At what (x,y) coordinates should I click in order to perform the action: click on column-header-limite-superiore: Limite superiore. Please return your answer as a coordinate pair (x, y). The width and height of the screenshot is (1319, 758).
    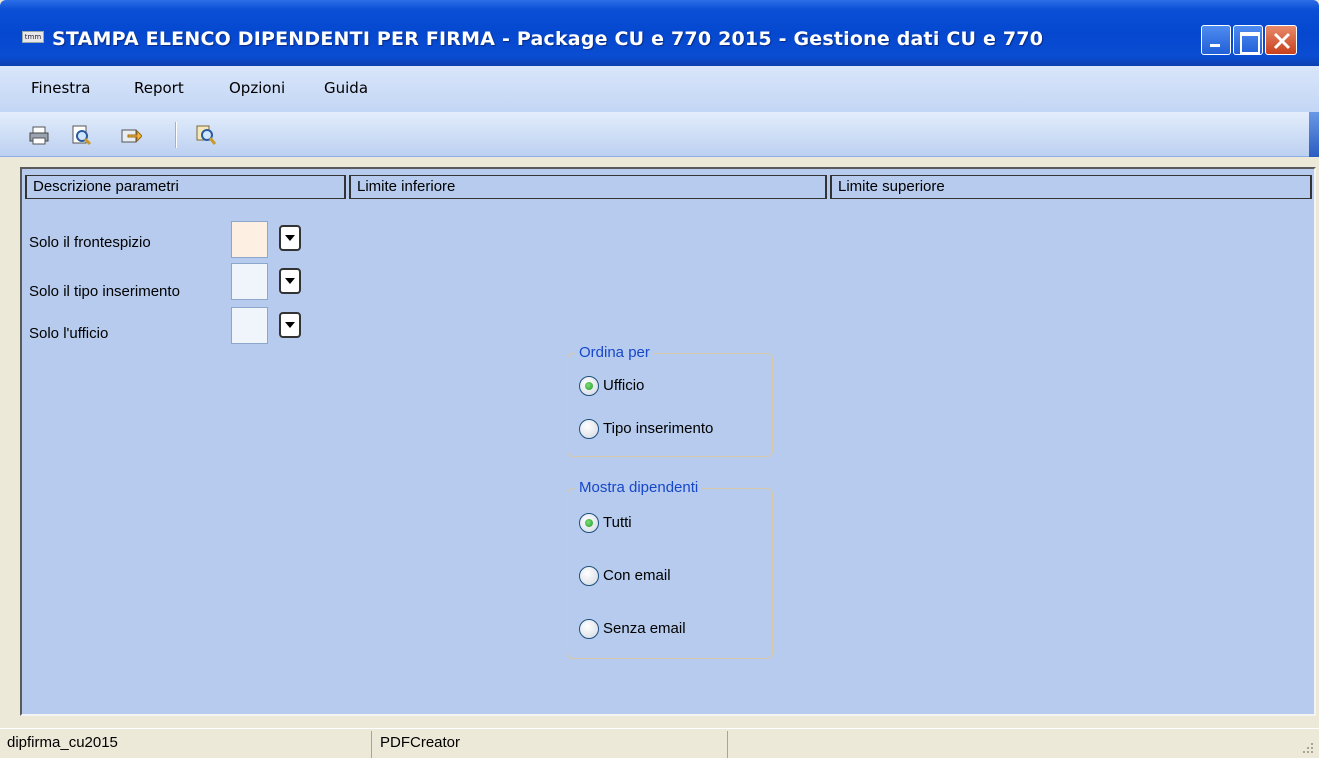
    Looking at the image, I should click on (1071, 187).